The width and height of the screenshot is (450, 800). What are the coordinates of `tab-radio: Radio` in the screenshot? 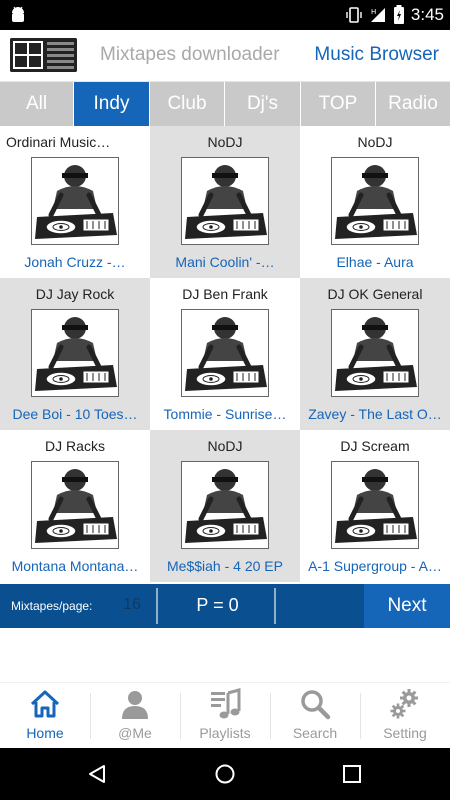 It's located at (413, 104).